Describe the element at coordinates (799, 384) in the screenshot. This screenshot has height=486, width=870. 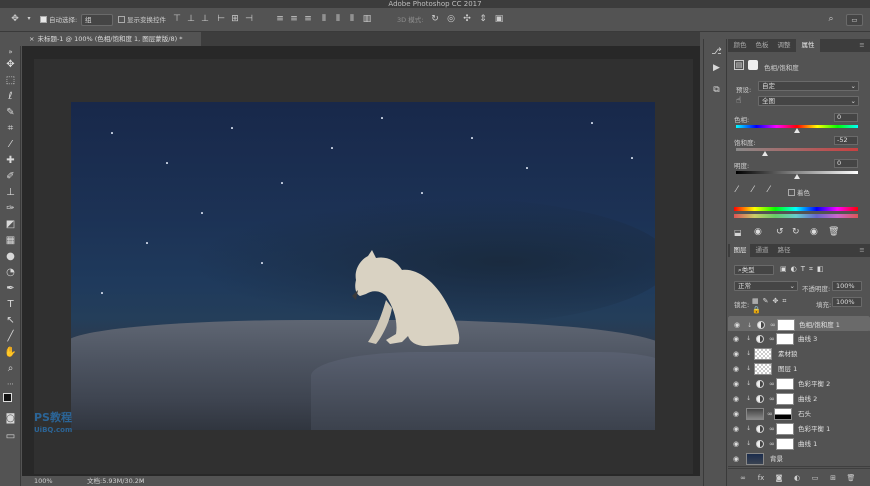
I see `layer-row: ◉ ↓ ∞ 色彩平衡 2` at that location.